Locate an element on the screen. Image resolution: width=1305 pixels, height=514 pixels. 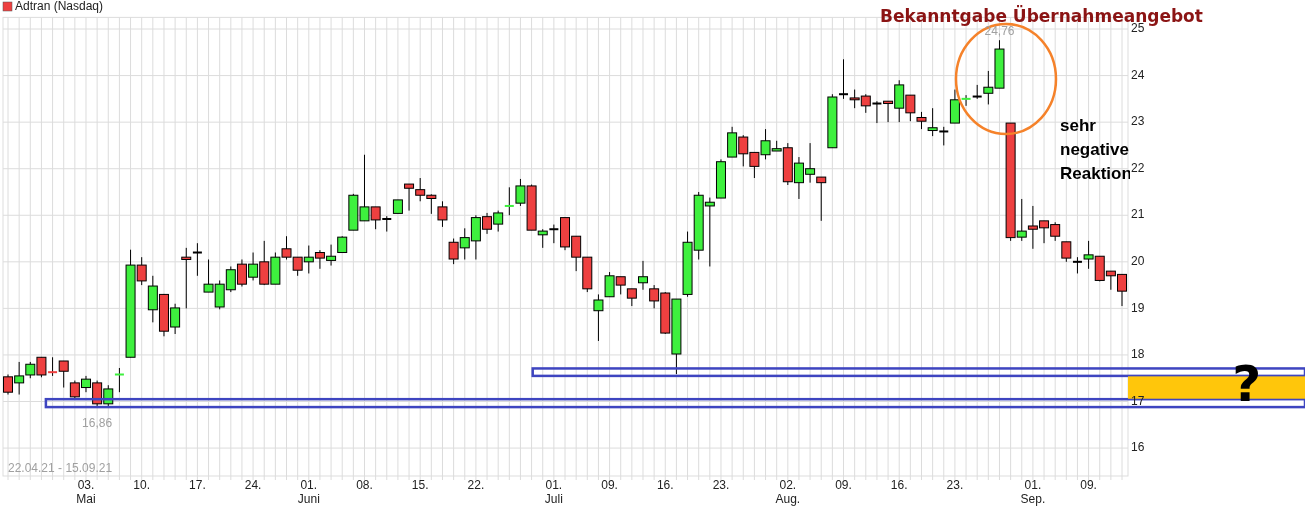
legend-label: Adtran (Nasdaq) is located at coordinates (59, 7).